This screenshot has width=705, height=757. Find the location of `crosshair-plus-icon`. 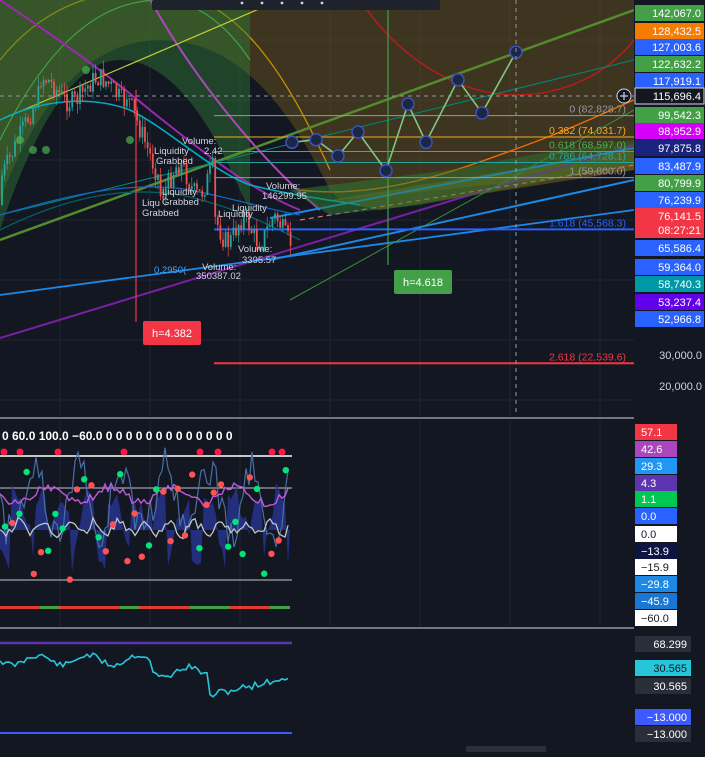

crosshair-plus-icon is located at coordinates (624, 96).